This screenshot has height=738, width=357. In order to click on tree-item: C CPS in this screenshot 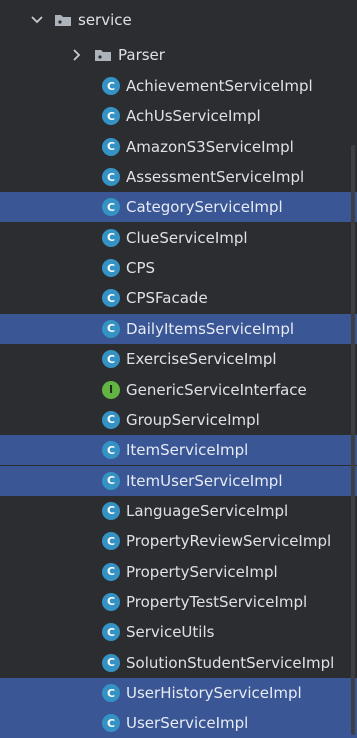, I will do `click(178, 268)`.